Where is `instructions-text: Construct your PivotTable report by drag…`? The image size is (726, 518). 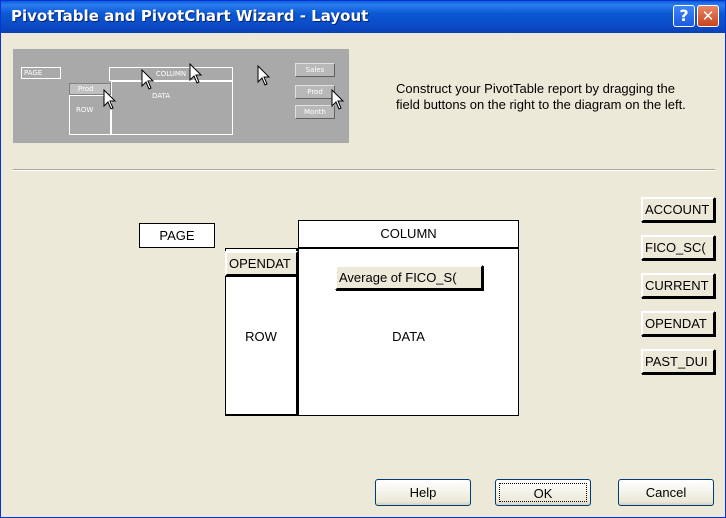
instructions-text: Construct your PivotTable report by drag… is located at coordinates (541, 96).